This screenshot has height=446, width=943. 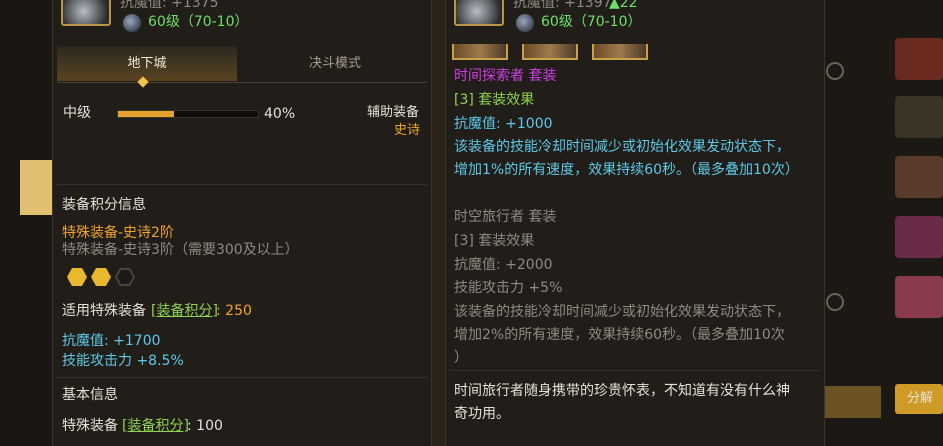 I want to click on equipment-score-link-basic: [装备积分], so click(x=155, y=426).